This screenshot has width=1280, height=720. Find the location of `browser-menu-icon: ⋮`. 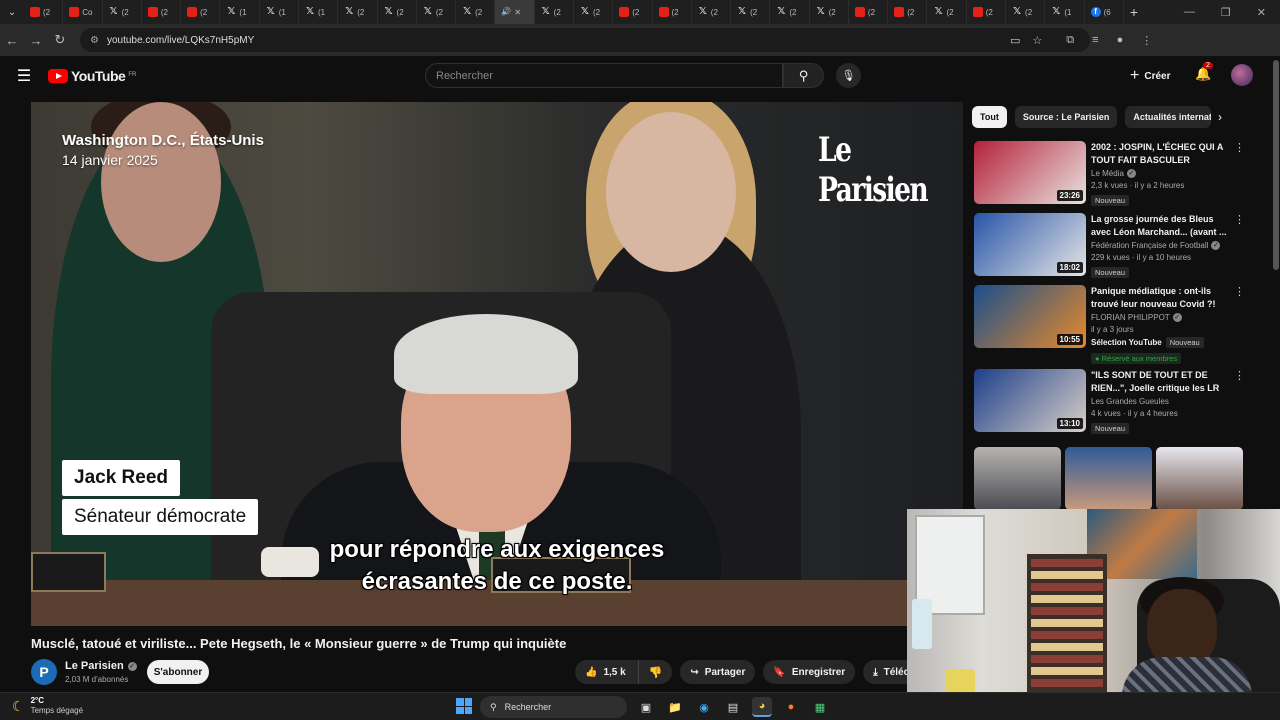

browser-menu-icon: ⋮ is located at coordinates (1146, 40).